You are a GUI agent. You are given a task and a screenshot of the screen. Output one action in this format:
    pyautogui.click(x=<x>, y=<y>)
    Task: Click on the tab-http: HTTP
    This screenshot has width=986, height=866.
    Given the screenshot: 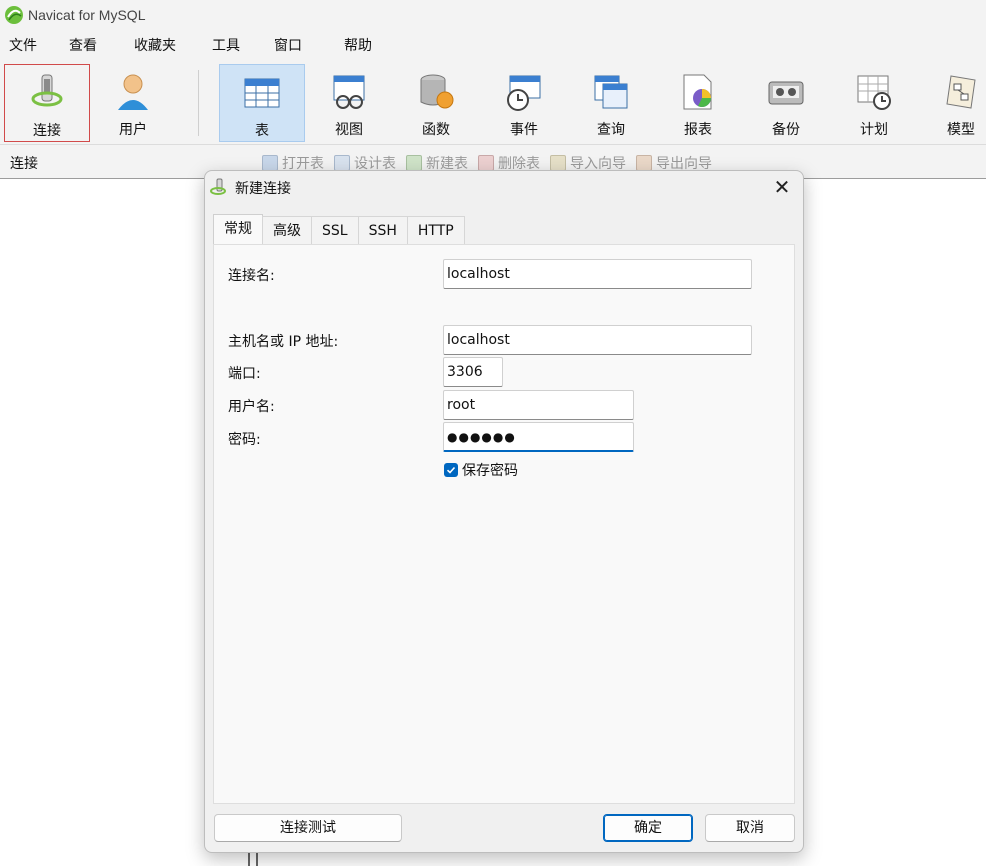 What is the action you would take?
    pyautogui.click(x=435, y=230)
    